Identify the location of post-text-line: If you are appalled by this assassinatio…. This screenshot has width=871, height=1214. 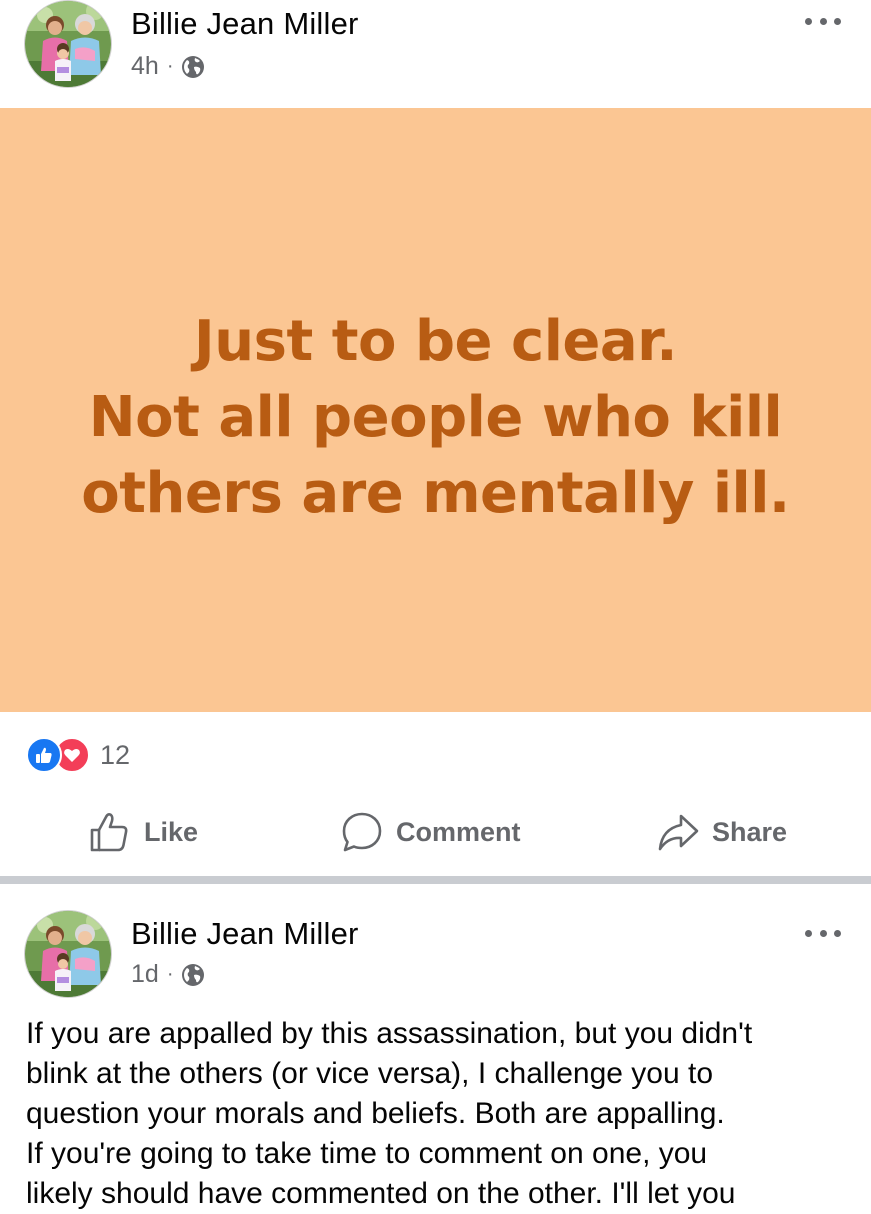
(389, 1033).